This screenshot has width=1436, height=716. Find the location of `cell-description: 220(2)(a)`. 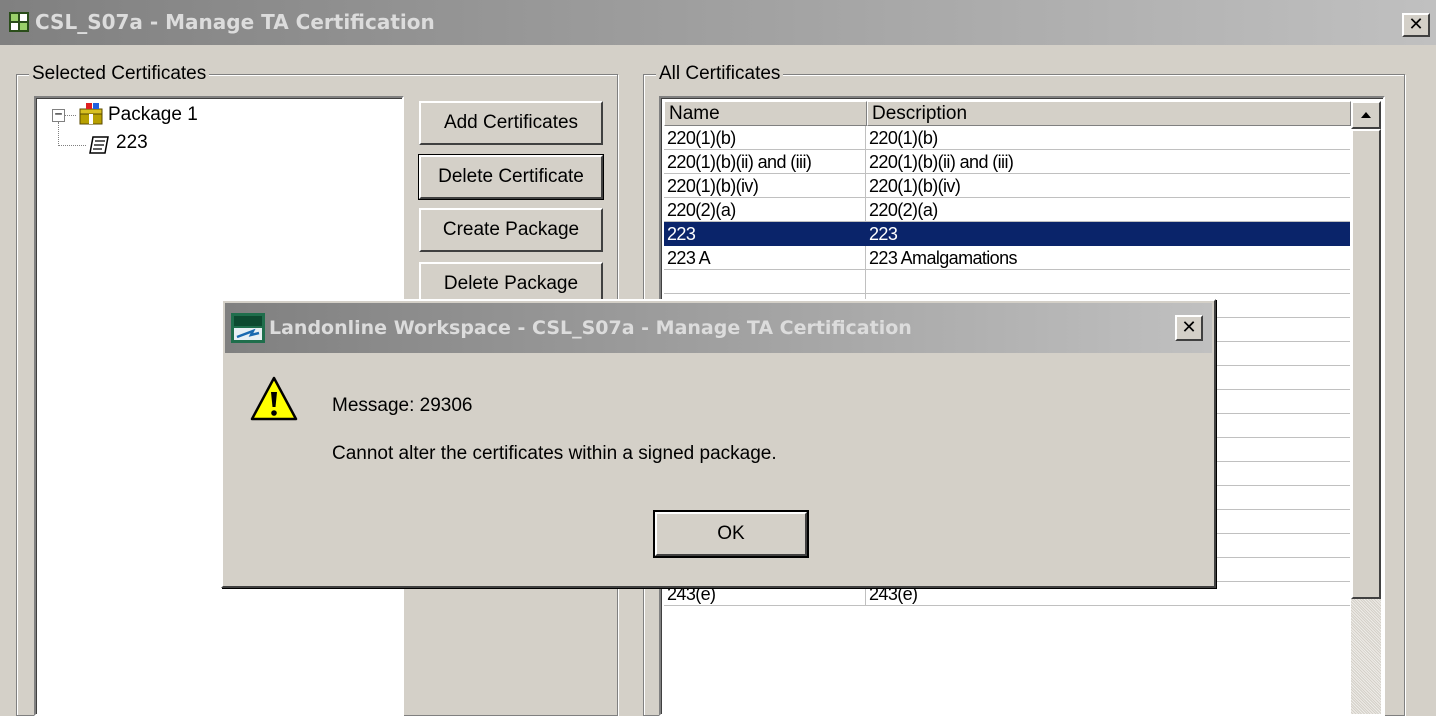

cell-description: 220(2)(a) is located at coordinates (1108, 210).